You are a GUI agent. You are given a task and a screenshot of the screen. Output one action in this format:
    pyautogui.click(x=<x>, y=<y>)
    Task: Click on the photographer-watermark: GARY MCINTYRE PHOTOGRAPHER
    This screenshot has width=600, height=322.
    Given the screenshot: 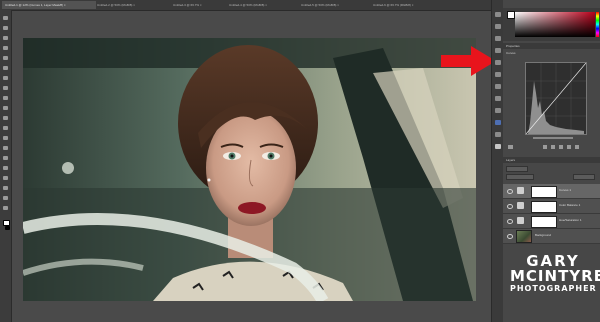 What is the action you would take?
    pyautogui.click(x=555, y=274)
    